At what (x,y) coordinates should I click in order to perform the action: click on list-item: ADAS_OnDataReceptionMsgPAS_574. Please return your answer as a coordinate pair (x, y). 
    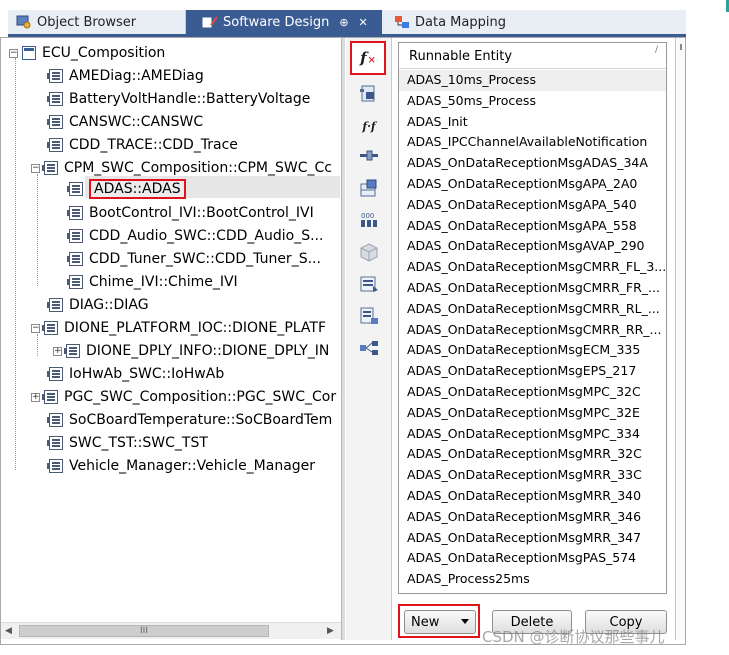
    Looking at the image, I should click on (532, 558).